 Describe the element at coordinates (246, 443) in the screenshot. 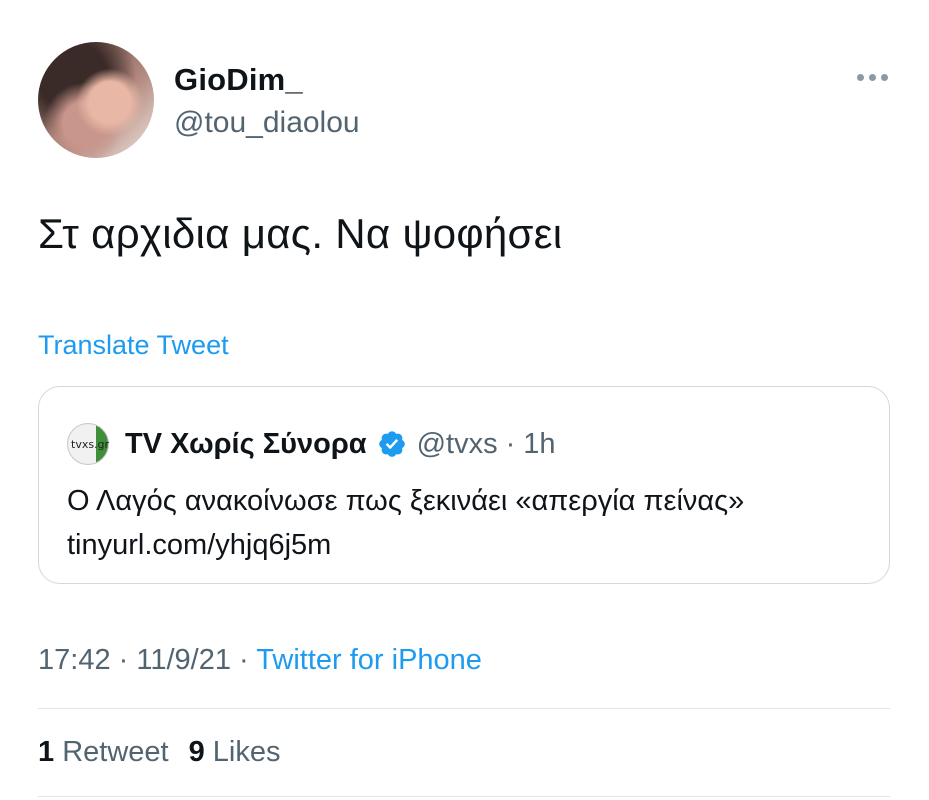

I see `quoted-display-name: TV Χωρίς Σύνορα` at that location.